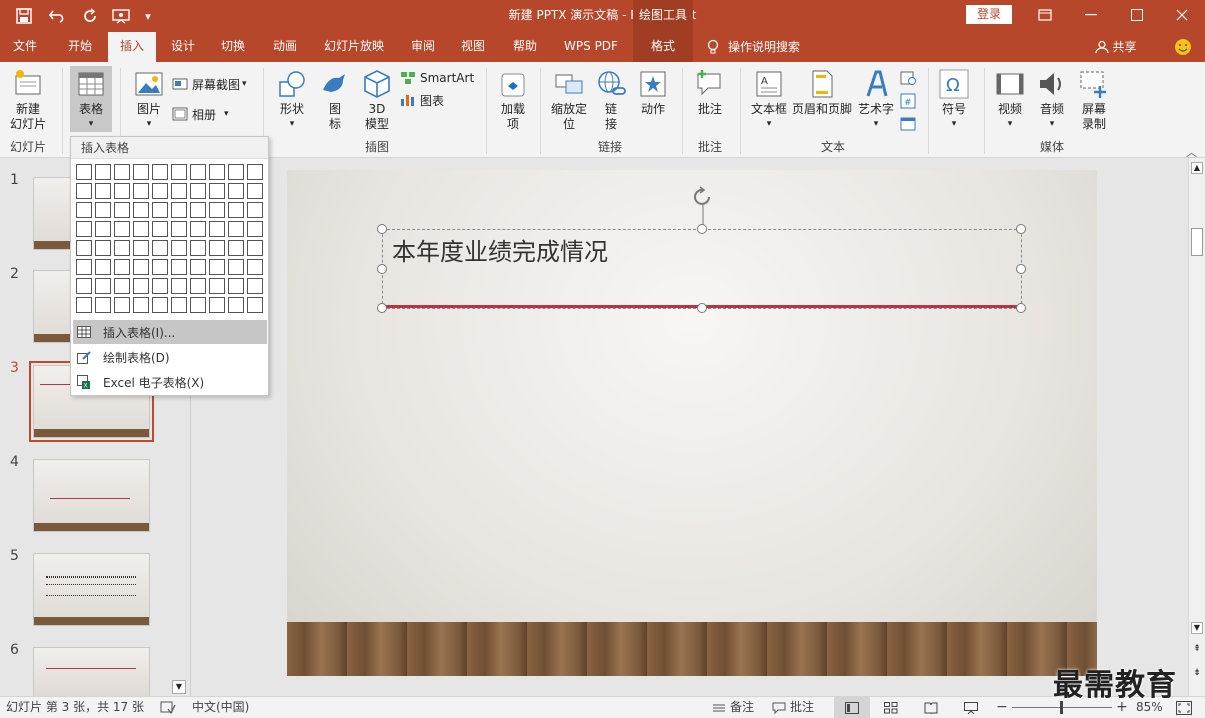 The height and width of the screenshot is (718, 1205). I want to click on video-button: 视频 ▾, so click(1010, 100).